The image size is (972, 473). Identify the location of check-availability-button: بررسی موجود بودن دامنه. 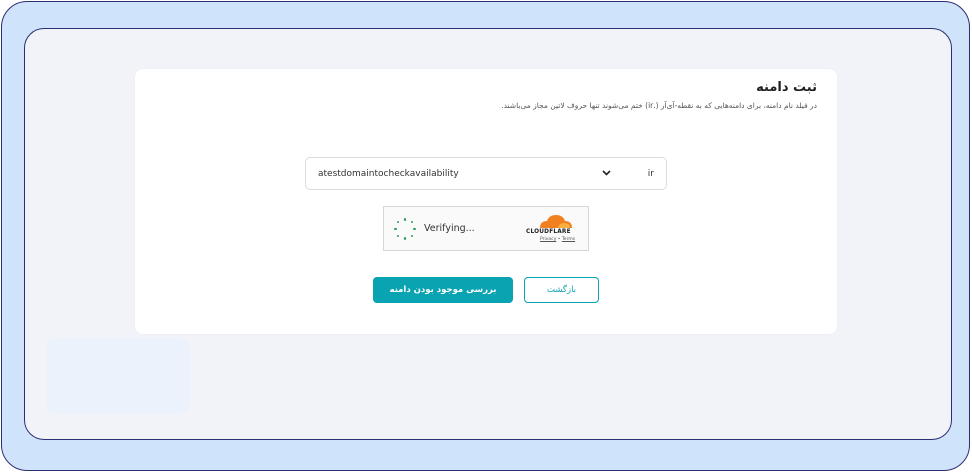
(443, 290).